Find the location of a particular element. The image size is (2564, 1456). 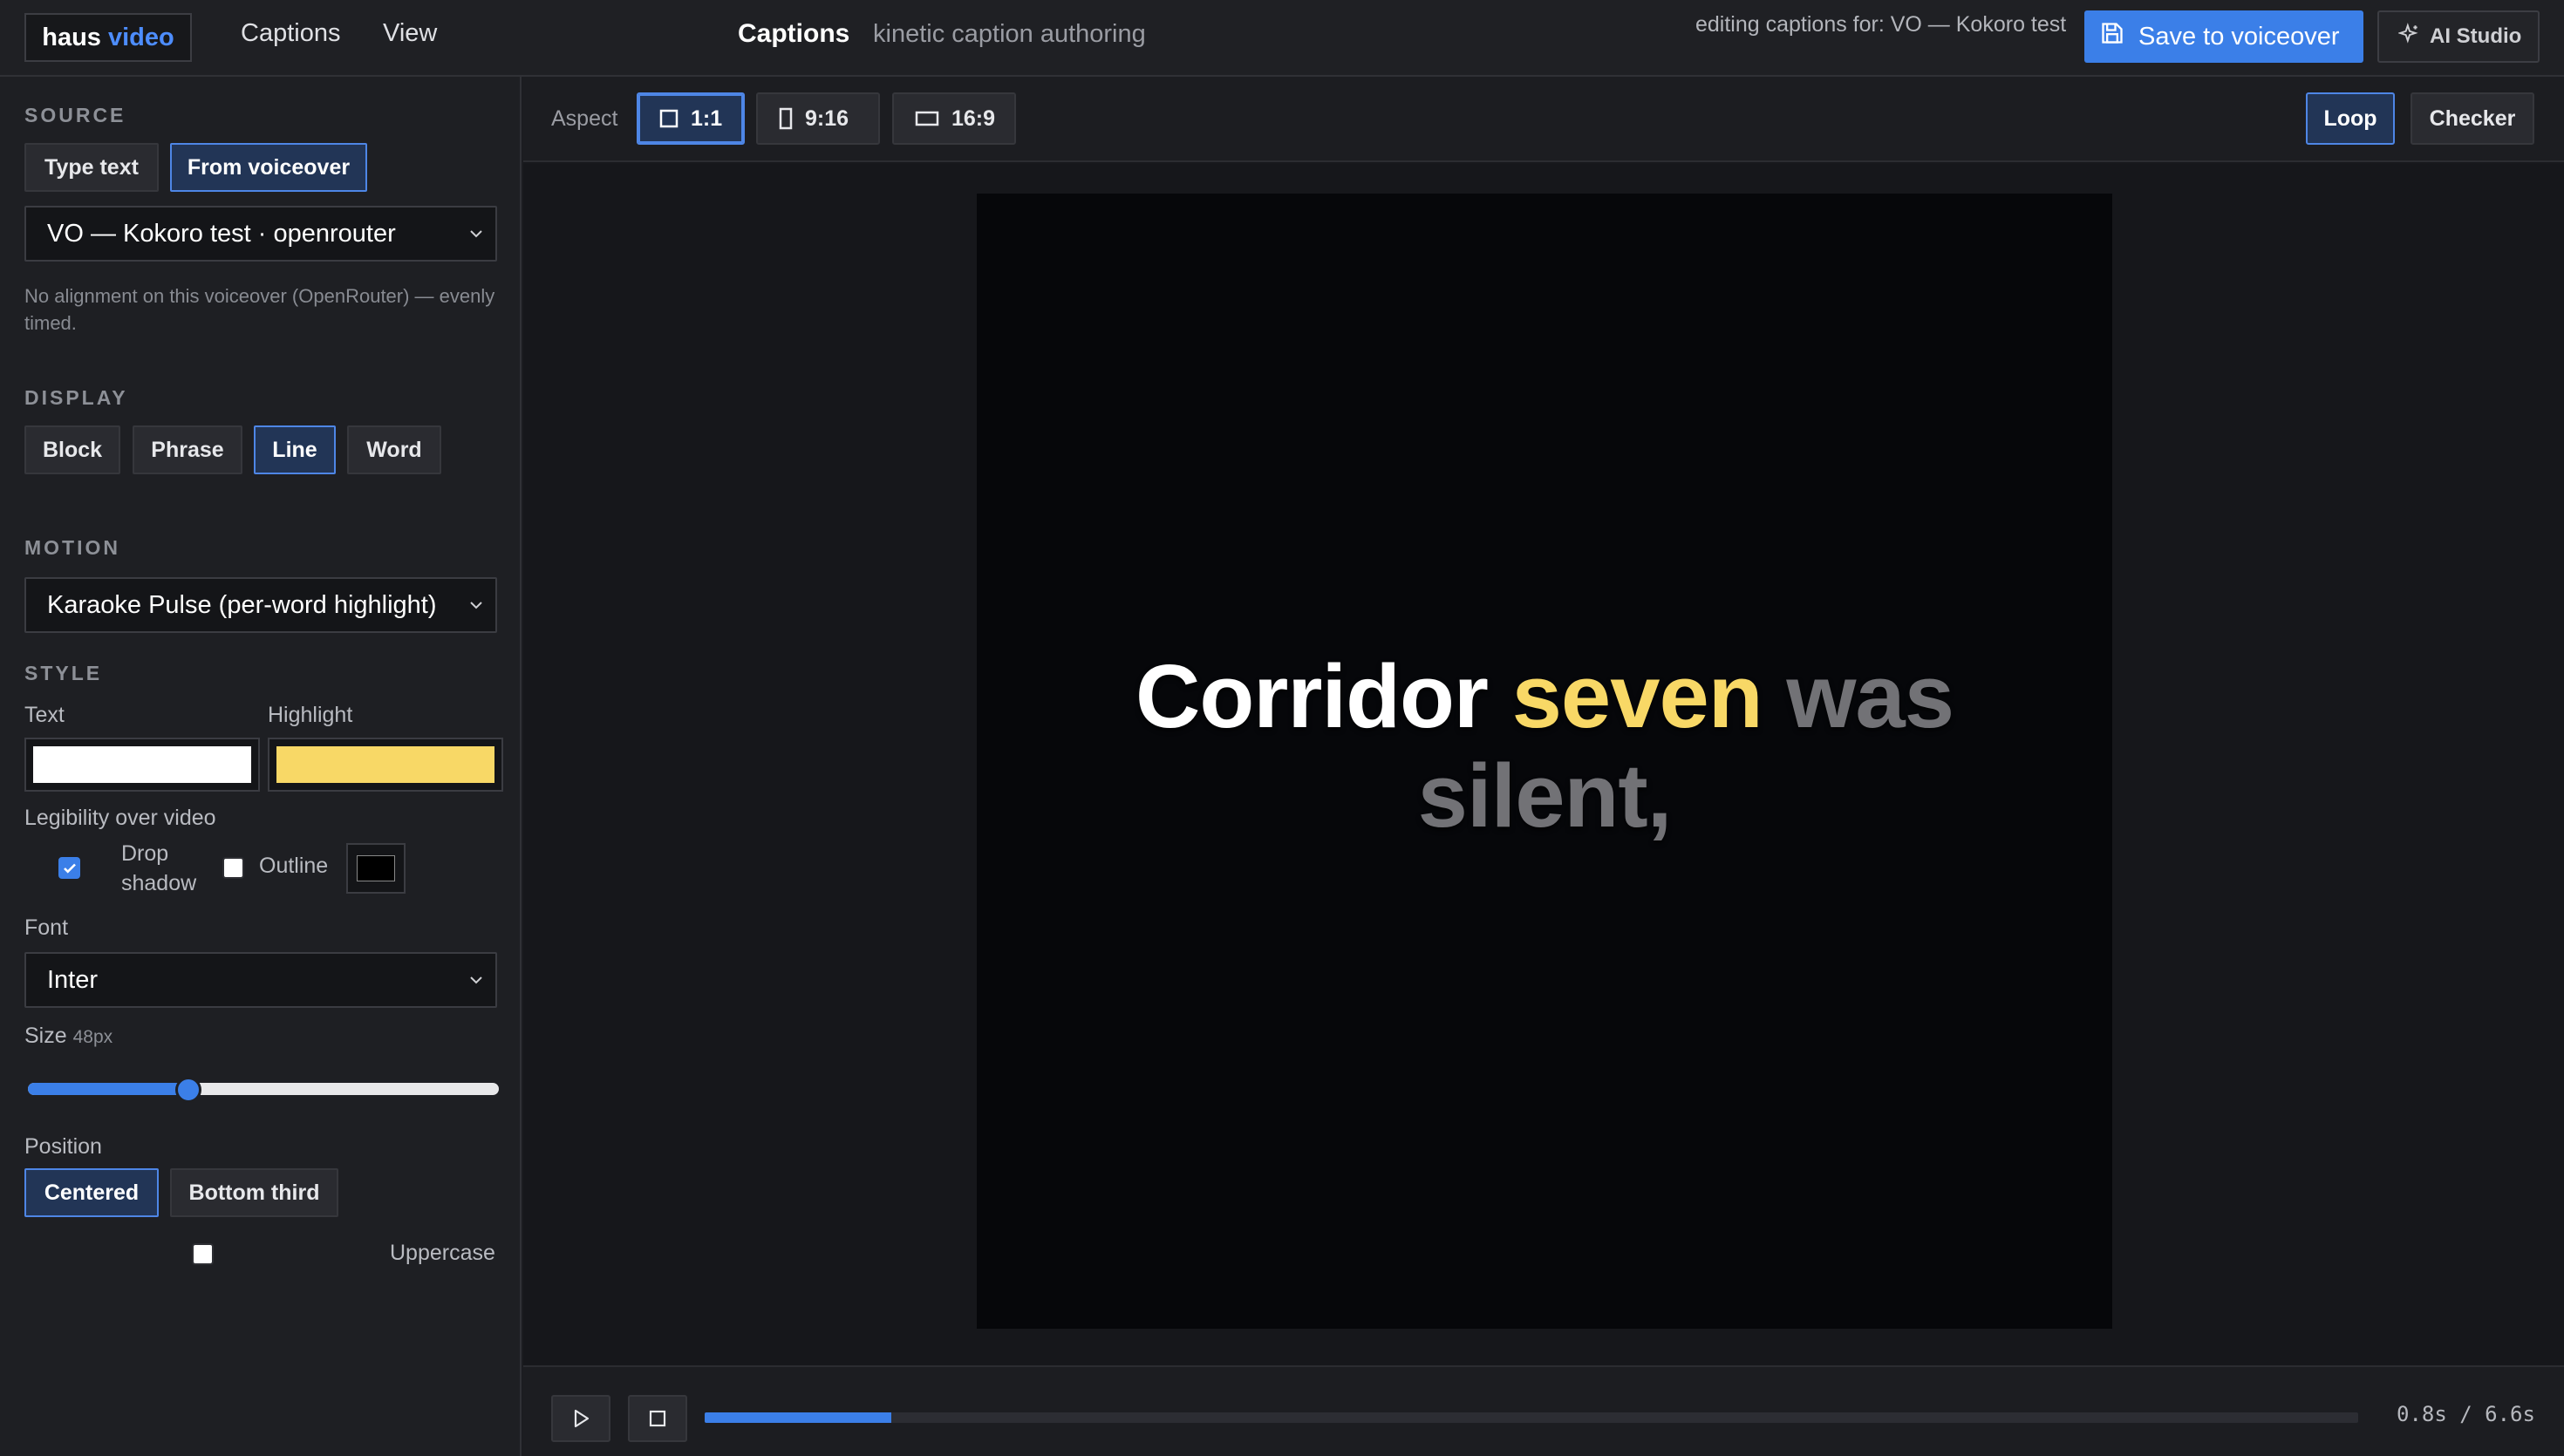

caption-word: Corridor is located at coordinates (1312, 696).